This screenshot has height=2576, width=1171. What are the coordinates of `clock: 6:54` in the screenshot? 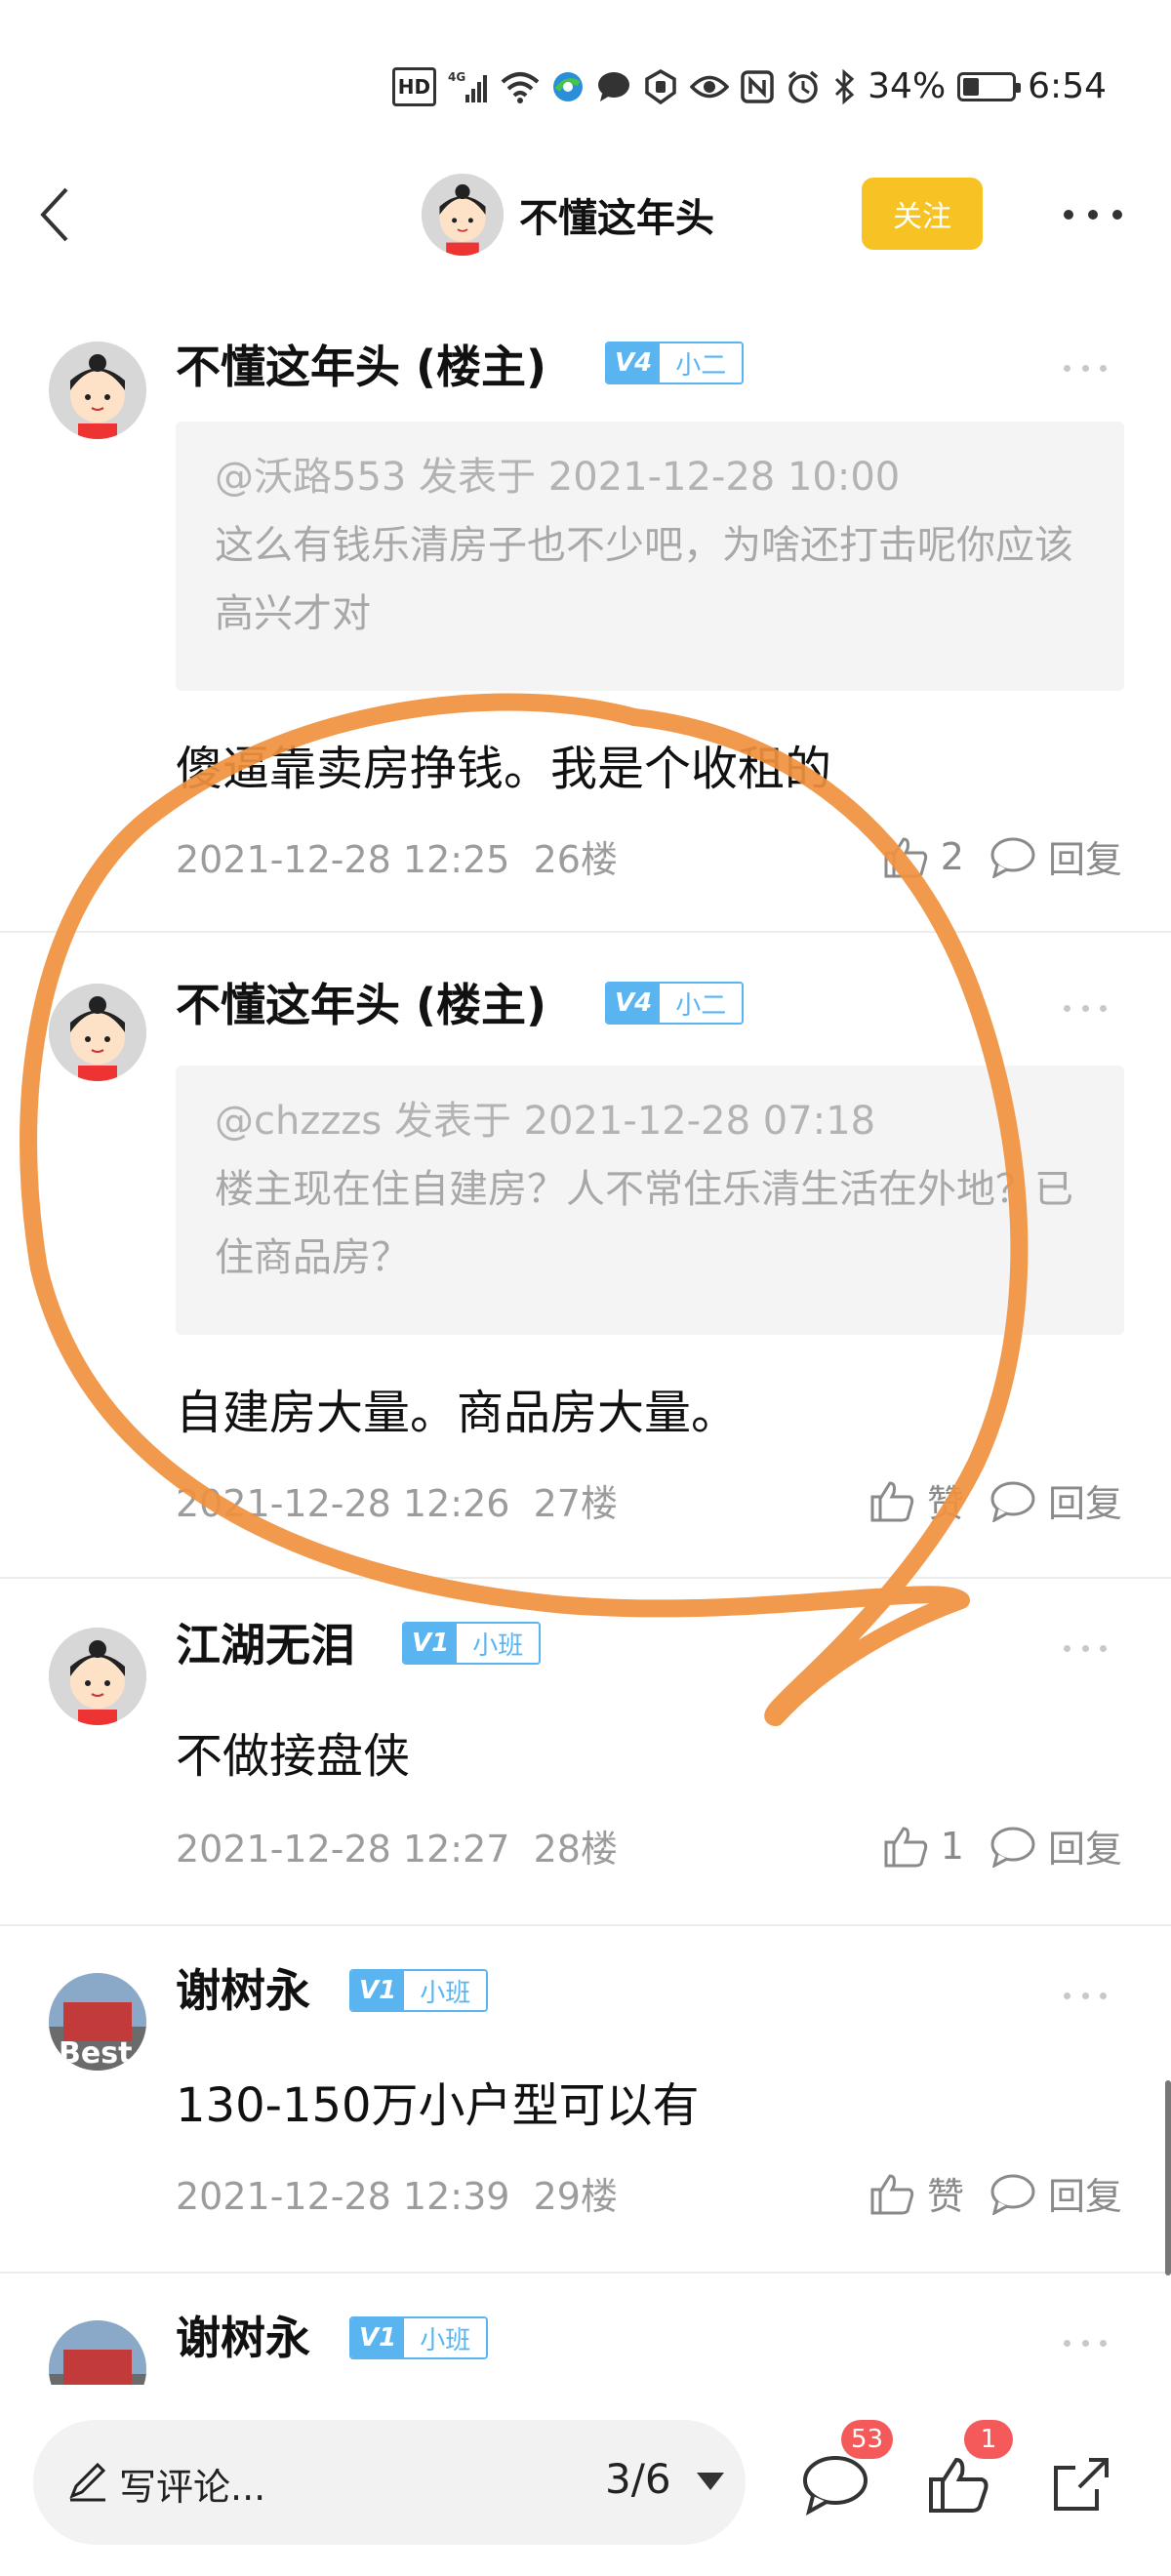 It's located at (1067, 86).